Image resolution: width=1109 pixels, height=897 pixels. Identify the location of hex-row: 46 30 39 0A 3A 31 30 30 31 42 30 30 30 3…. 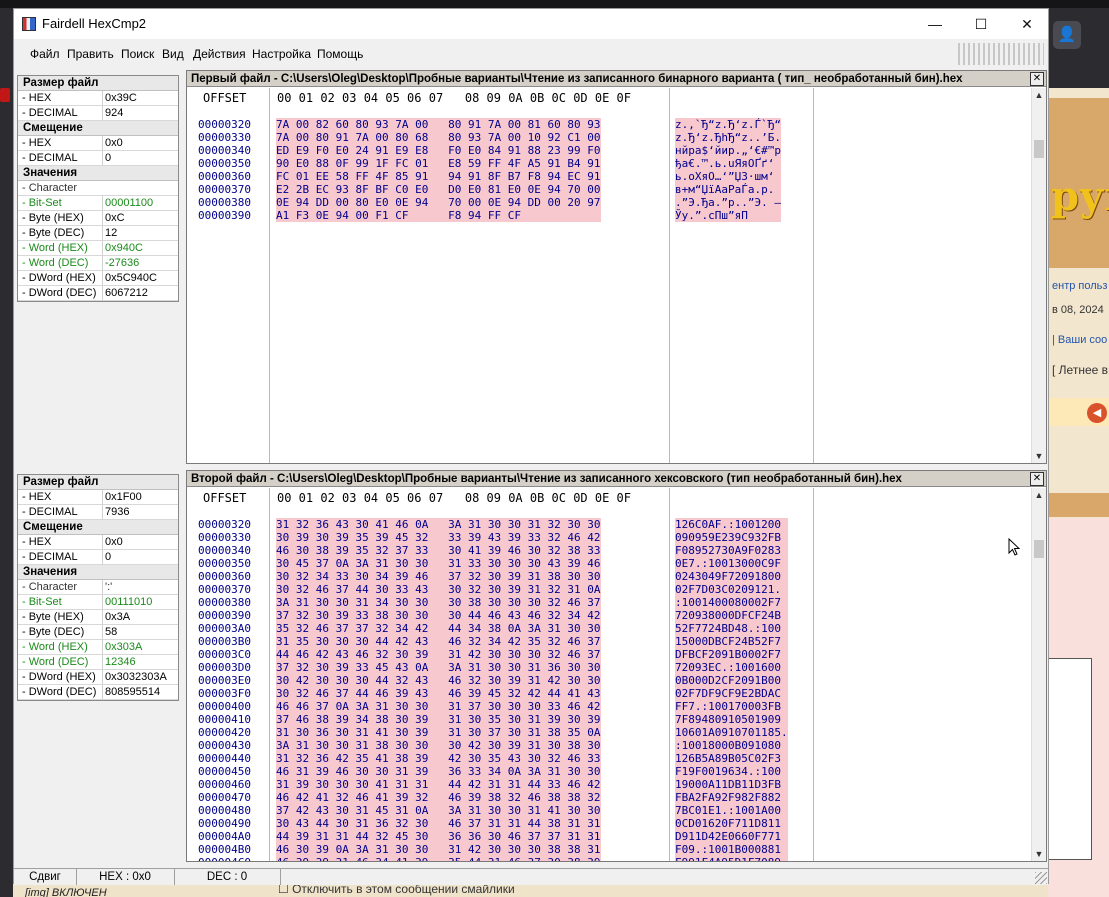
(438, 849).